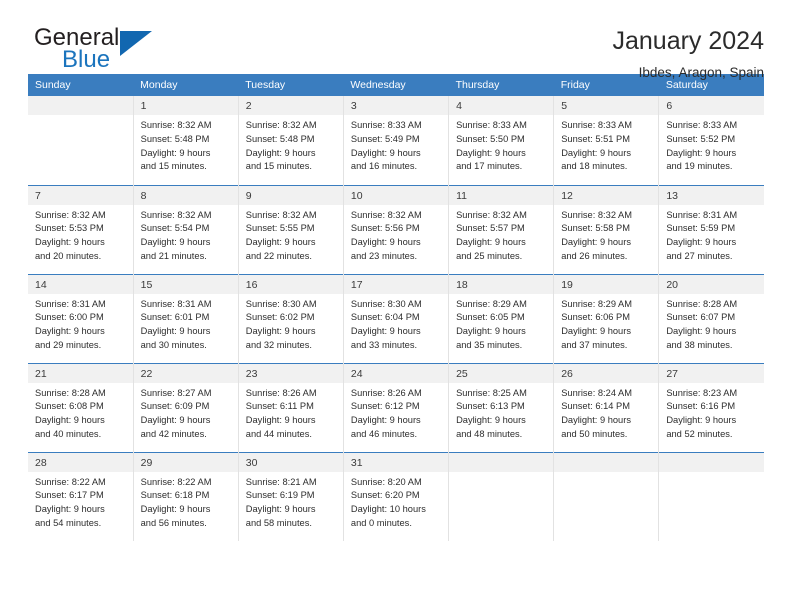  Describe the element at coordinates (595, 228) in the screenshot. I see `sunset-time: Sunset: 5:58 PM` at that location.